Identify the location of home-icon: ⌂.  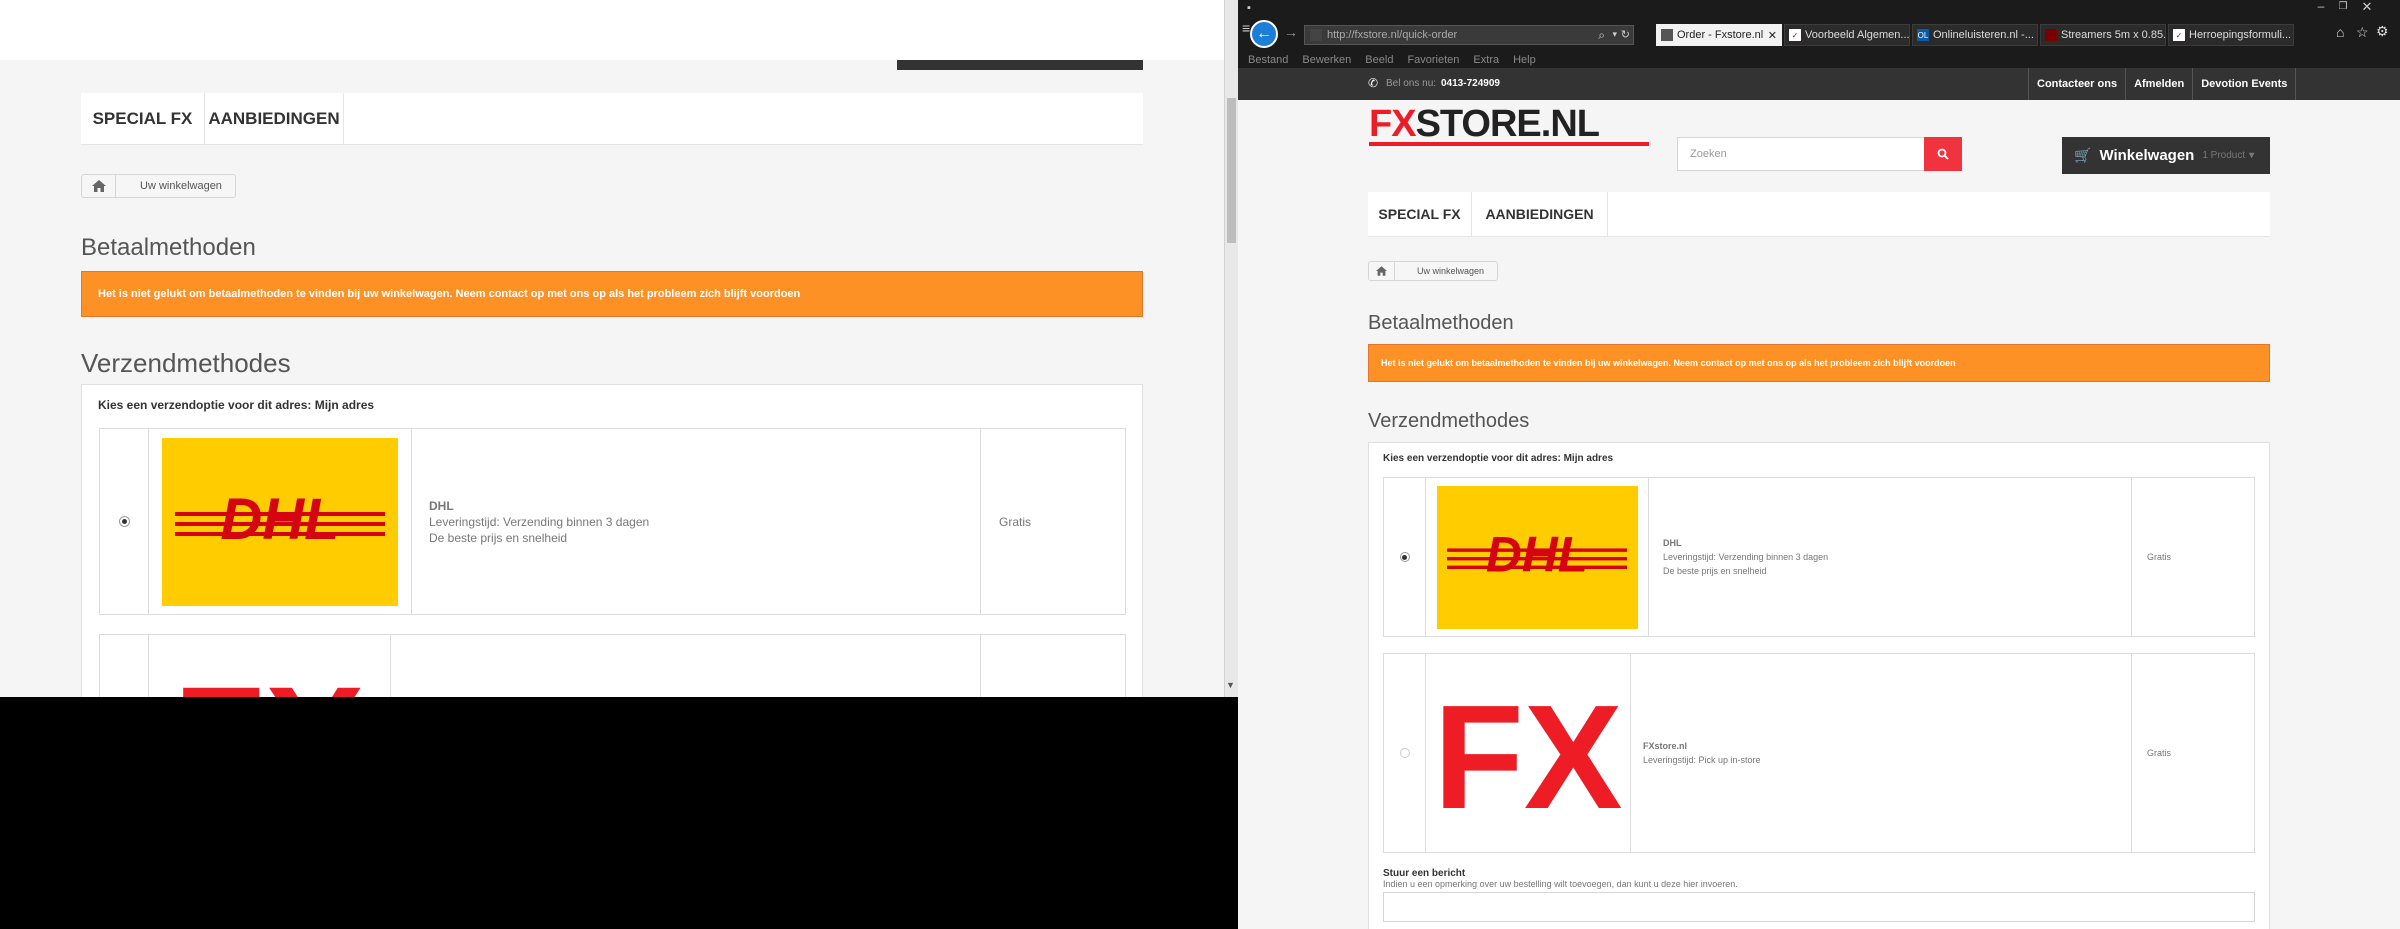
(2340, 32).